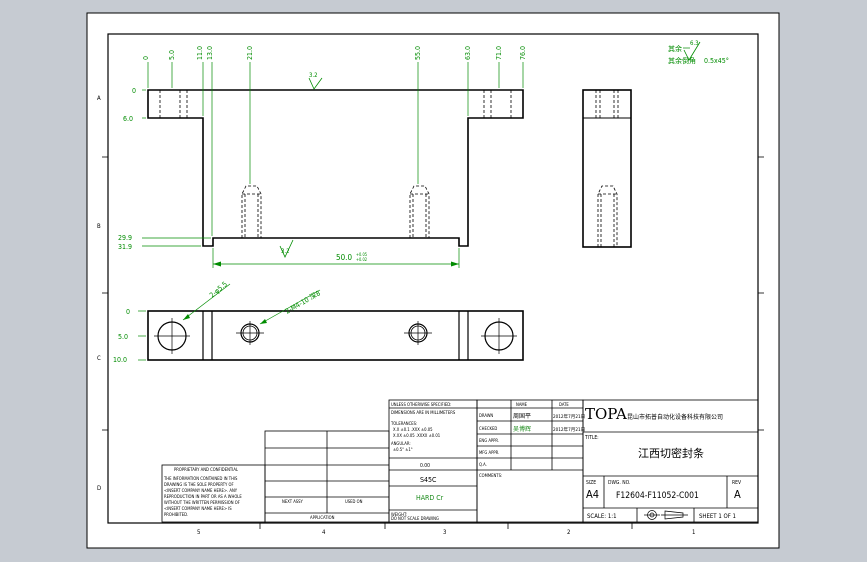 The width and height of the screenshot is (867, 562). Describe the element at coordinates (99, 488) in the screenshot. I see `zone-letter-d: D` at that location.